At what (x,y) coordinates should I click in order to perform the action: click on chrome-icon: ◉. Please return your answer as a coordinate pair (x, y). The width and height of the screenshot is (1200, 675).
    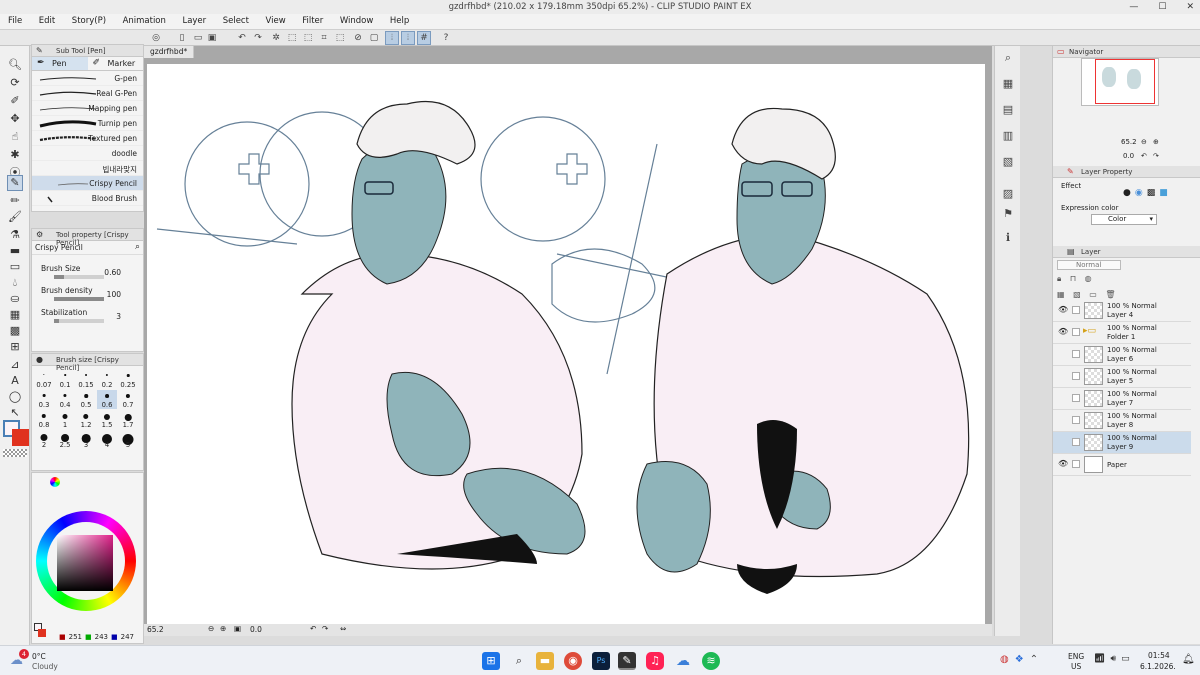
    Looking at the image, I should click on (573, 661).